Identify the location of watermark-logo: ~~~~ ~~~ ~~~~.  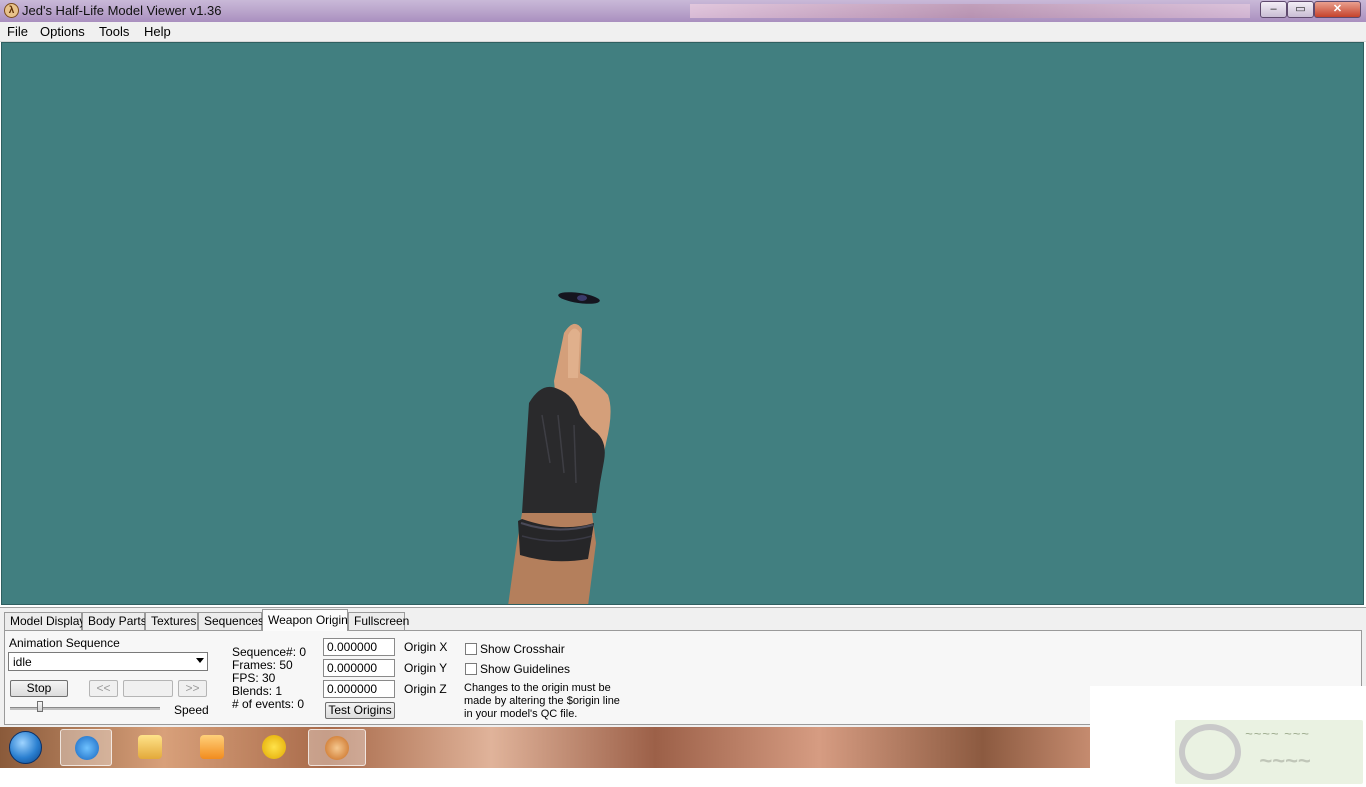
(1269, 752).